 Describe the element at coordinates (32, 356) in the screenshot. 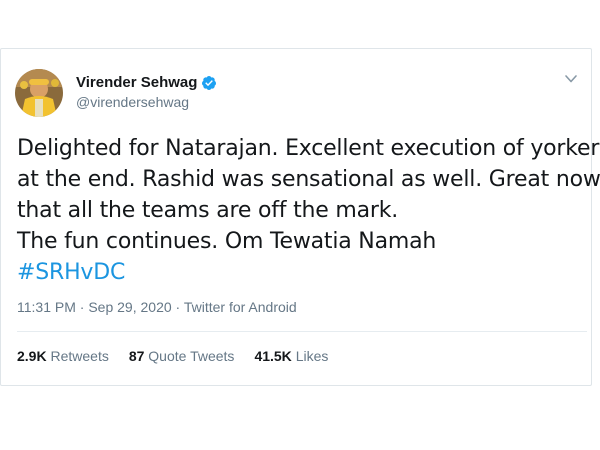

I see `retweets-count: 2.9K` at that location.